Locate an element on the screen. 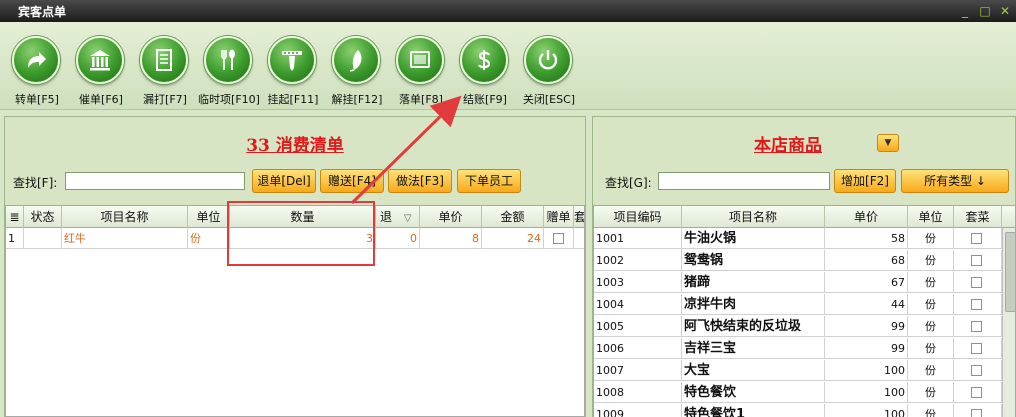 Image resolution: width=1016 pixels, height=417 pixels. fork-spoon-icon is located at coordinates (228, 60).